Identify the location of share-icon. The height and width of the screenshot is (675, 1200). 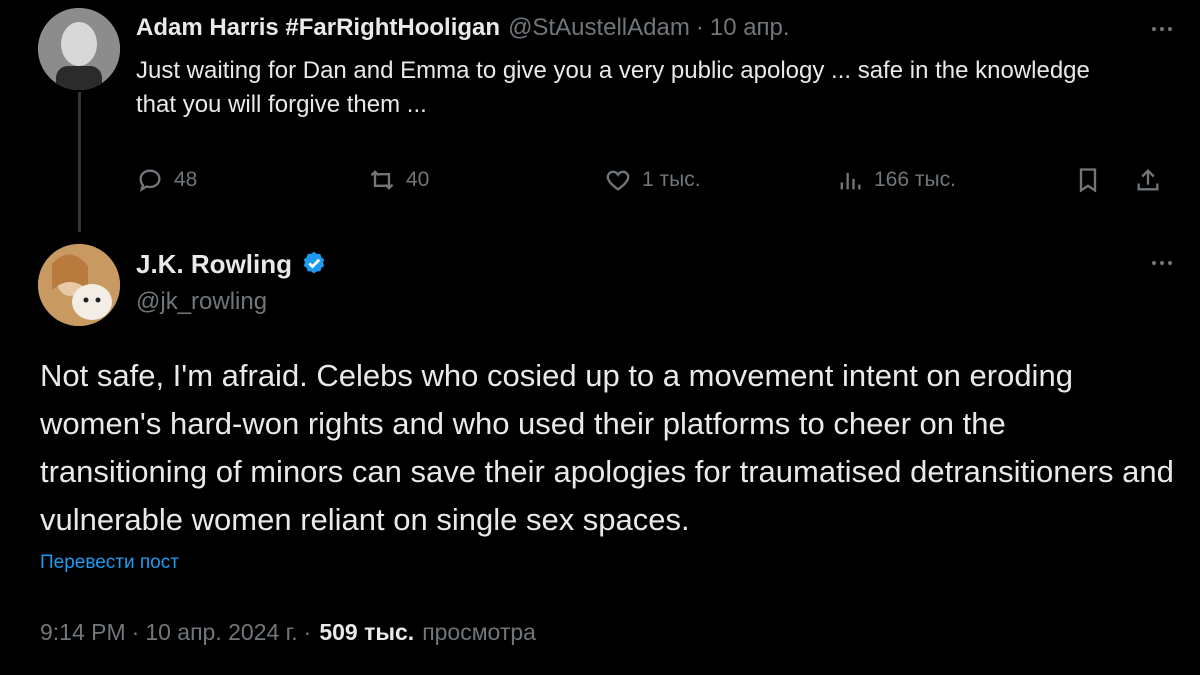
(1148, 180).